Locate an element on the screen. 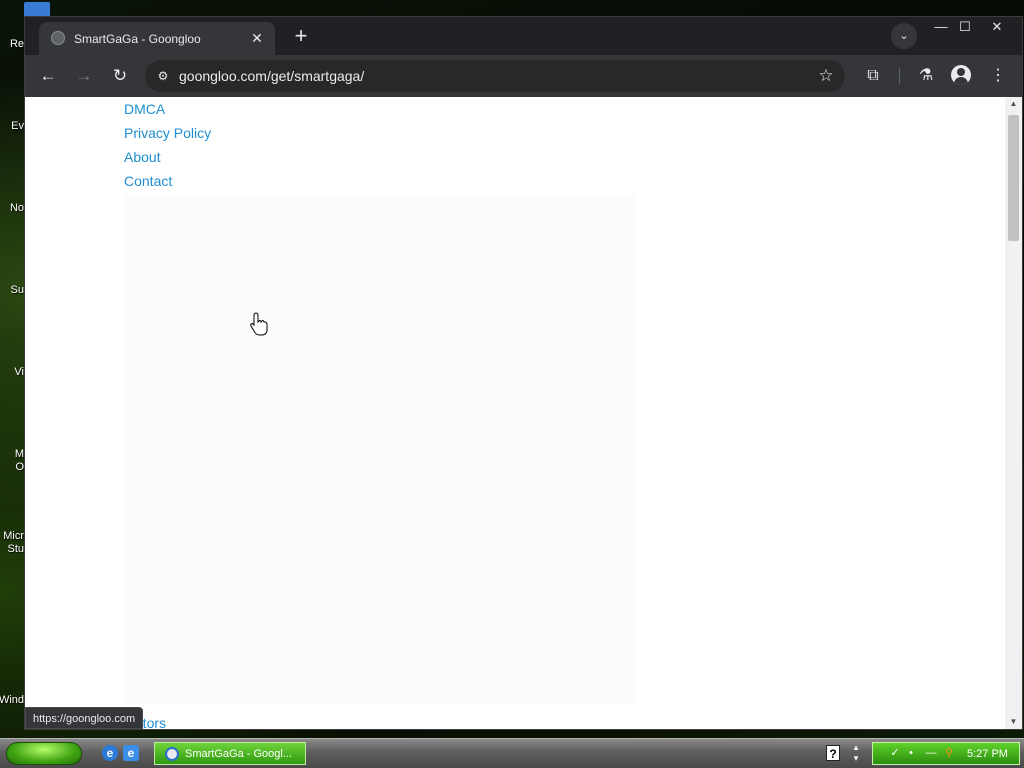  tab-search-button: ⌄ is located at coordinates (904, 36).